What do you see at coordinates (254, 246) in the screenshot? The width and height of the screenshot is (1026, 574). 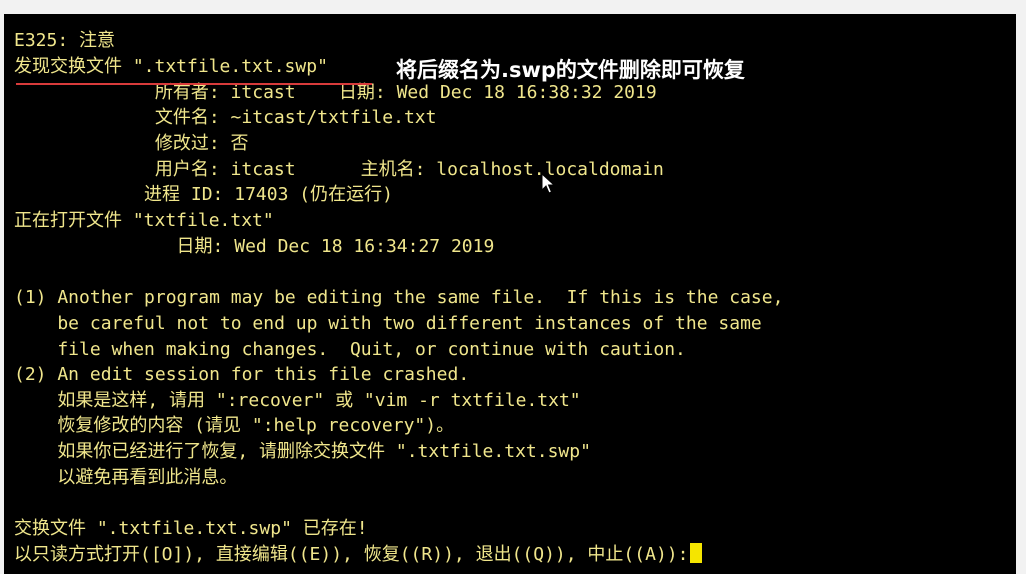 I see `terminal-line-open-date: 日期: Wed Dec 18 16:34:27 2019` at bounding box center [254, 246].